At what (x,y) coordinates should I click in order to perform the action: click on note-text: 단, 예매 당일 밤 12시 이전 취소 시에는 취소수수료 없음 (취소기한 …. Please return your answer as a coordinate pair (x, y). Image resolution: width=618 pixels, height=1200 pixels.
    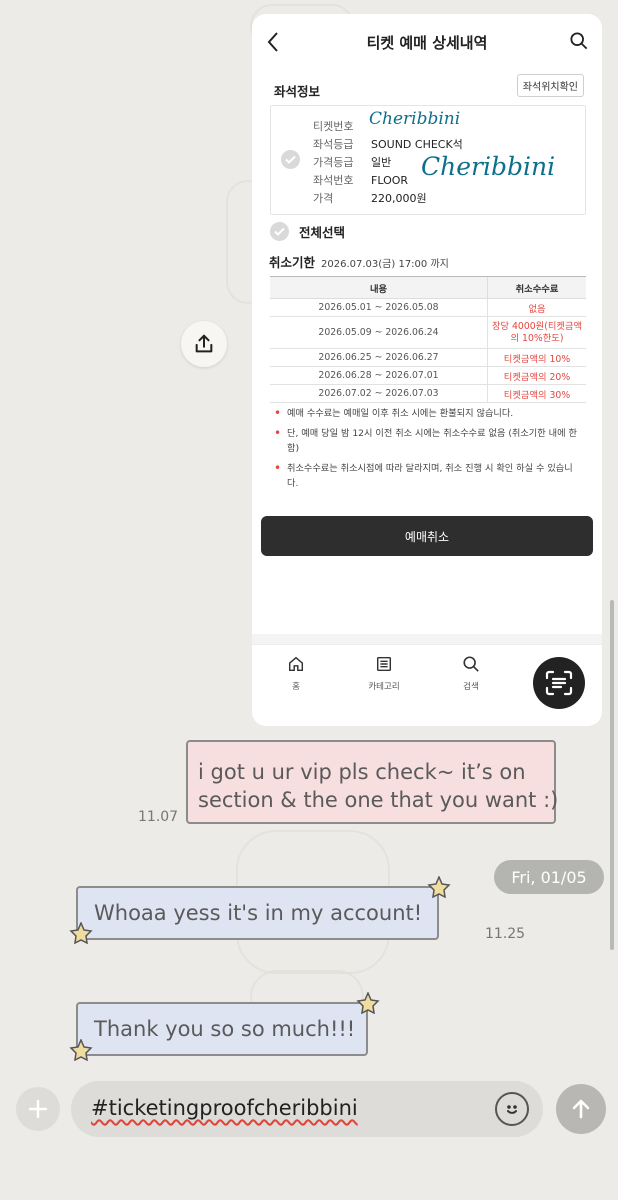
    Looking at the image, I should click on (432, 441).